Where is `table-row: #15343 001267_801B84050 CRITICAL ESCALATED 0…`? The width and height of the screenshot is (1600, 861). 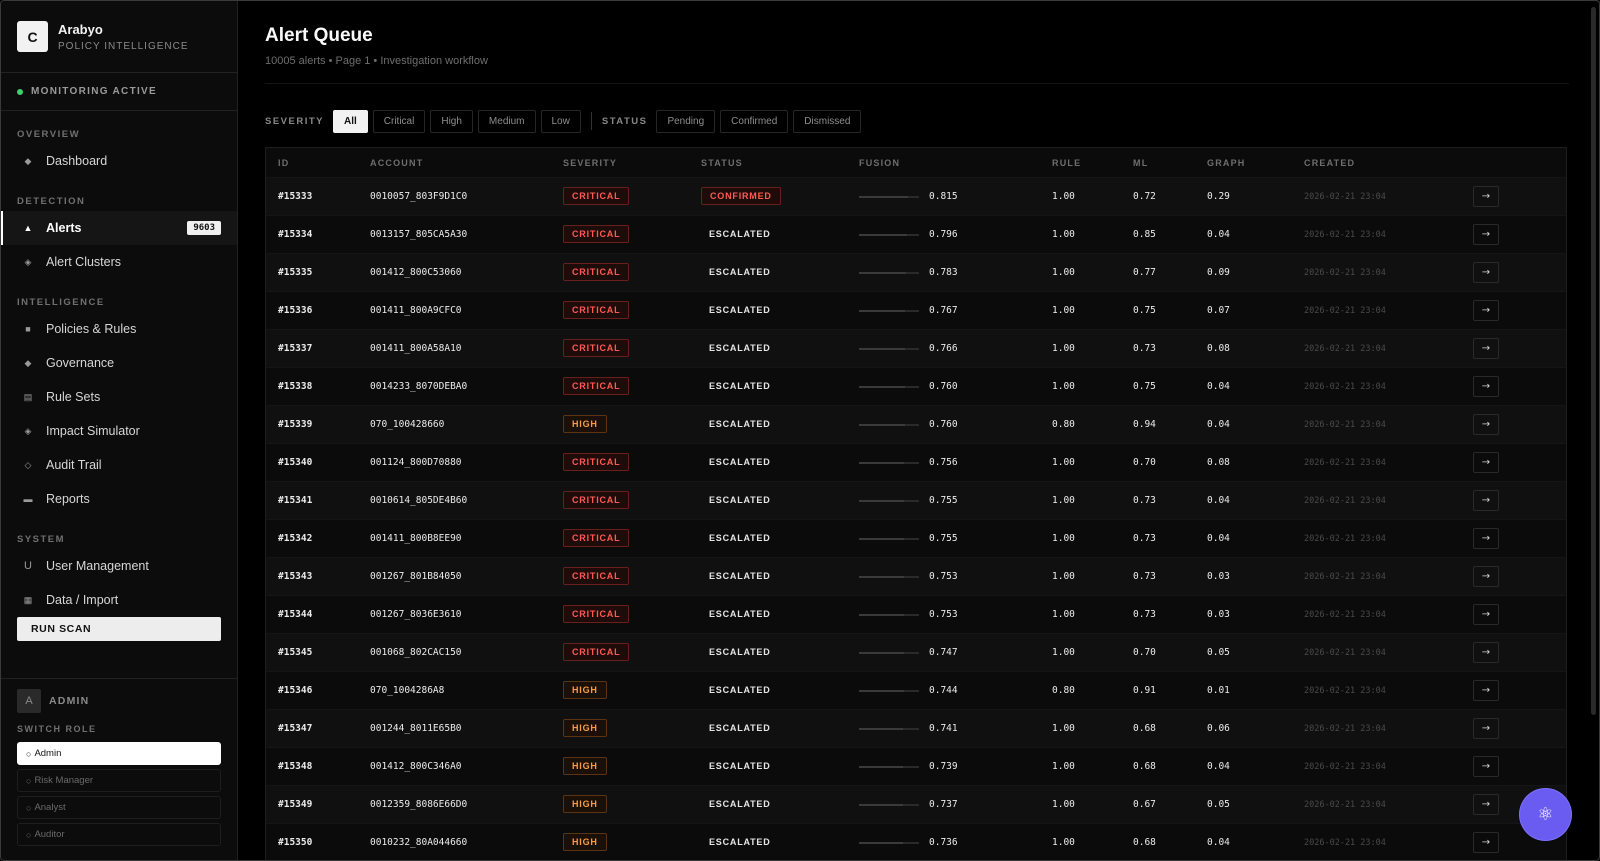 table-row: #15343 001267_801B84050 CRITICAL ESCALATED 0… is located at coordinates (916, 576).